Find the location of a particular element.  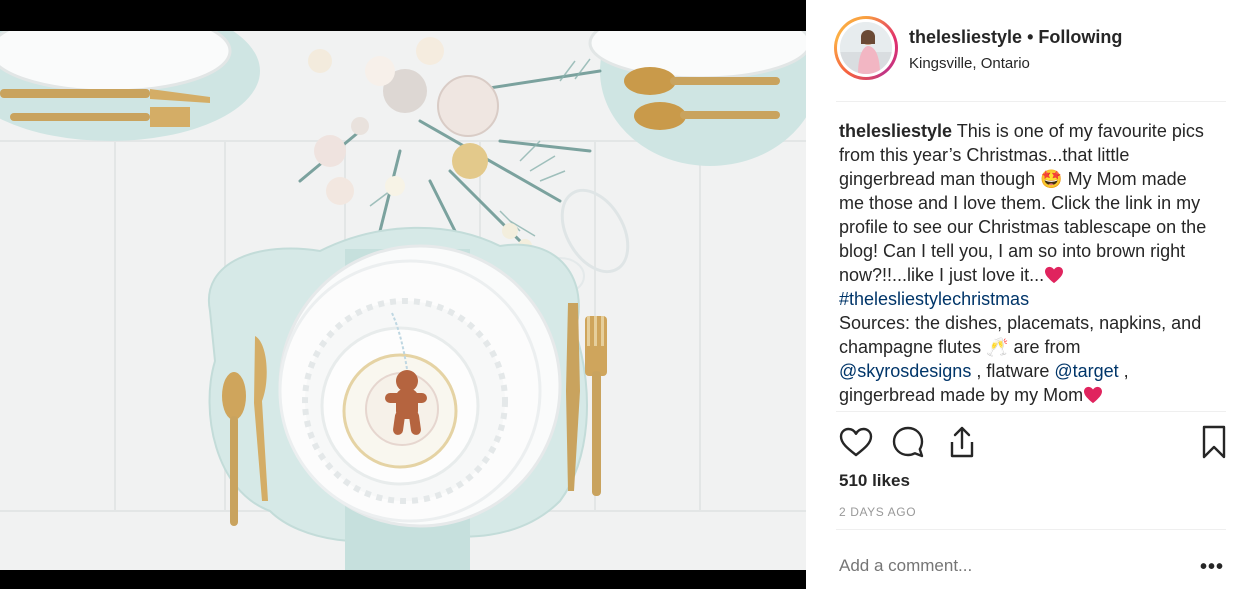

more-options-button: ••• is located at coordinates (1212, 567).